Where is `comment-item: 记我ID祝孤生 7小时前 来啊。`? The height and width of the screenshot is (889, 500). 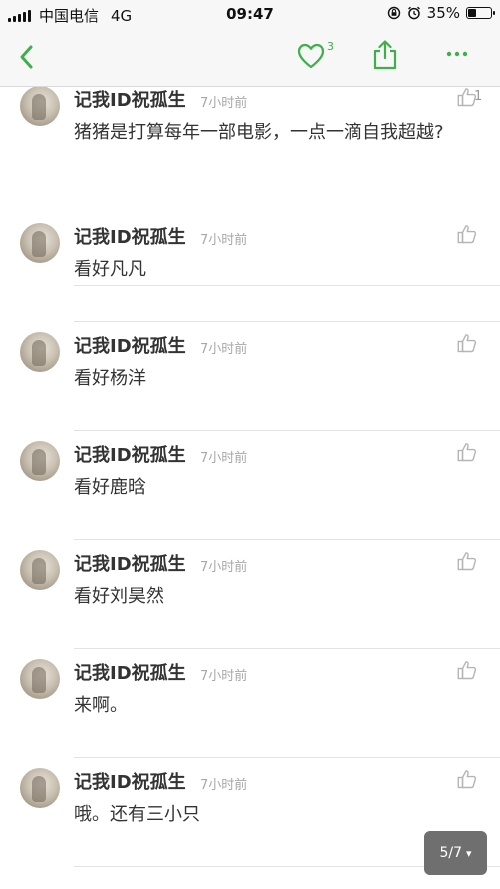
comment-item: 记我ID祝孤生 7小时前 来啊。 is located at coordinates (250, 703).